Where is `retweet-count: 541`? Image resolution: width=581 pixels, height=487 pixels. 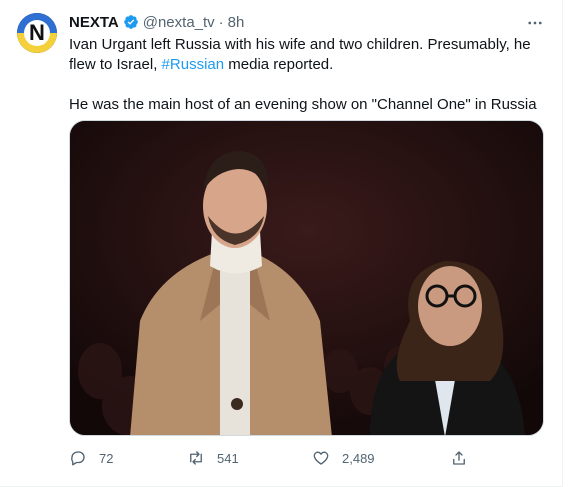 retweet-count: 541 is located at coordinates (228, 458).